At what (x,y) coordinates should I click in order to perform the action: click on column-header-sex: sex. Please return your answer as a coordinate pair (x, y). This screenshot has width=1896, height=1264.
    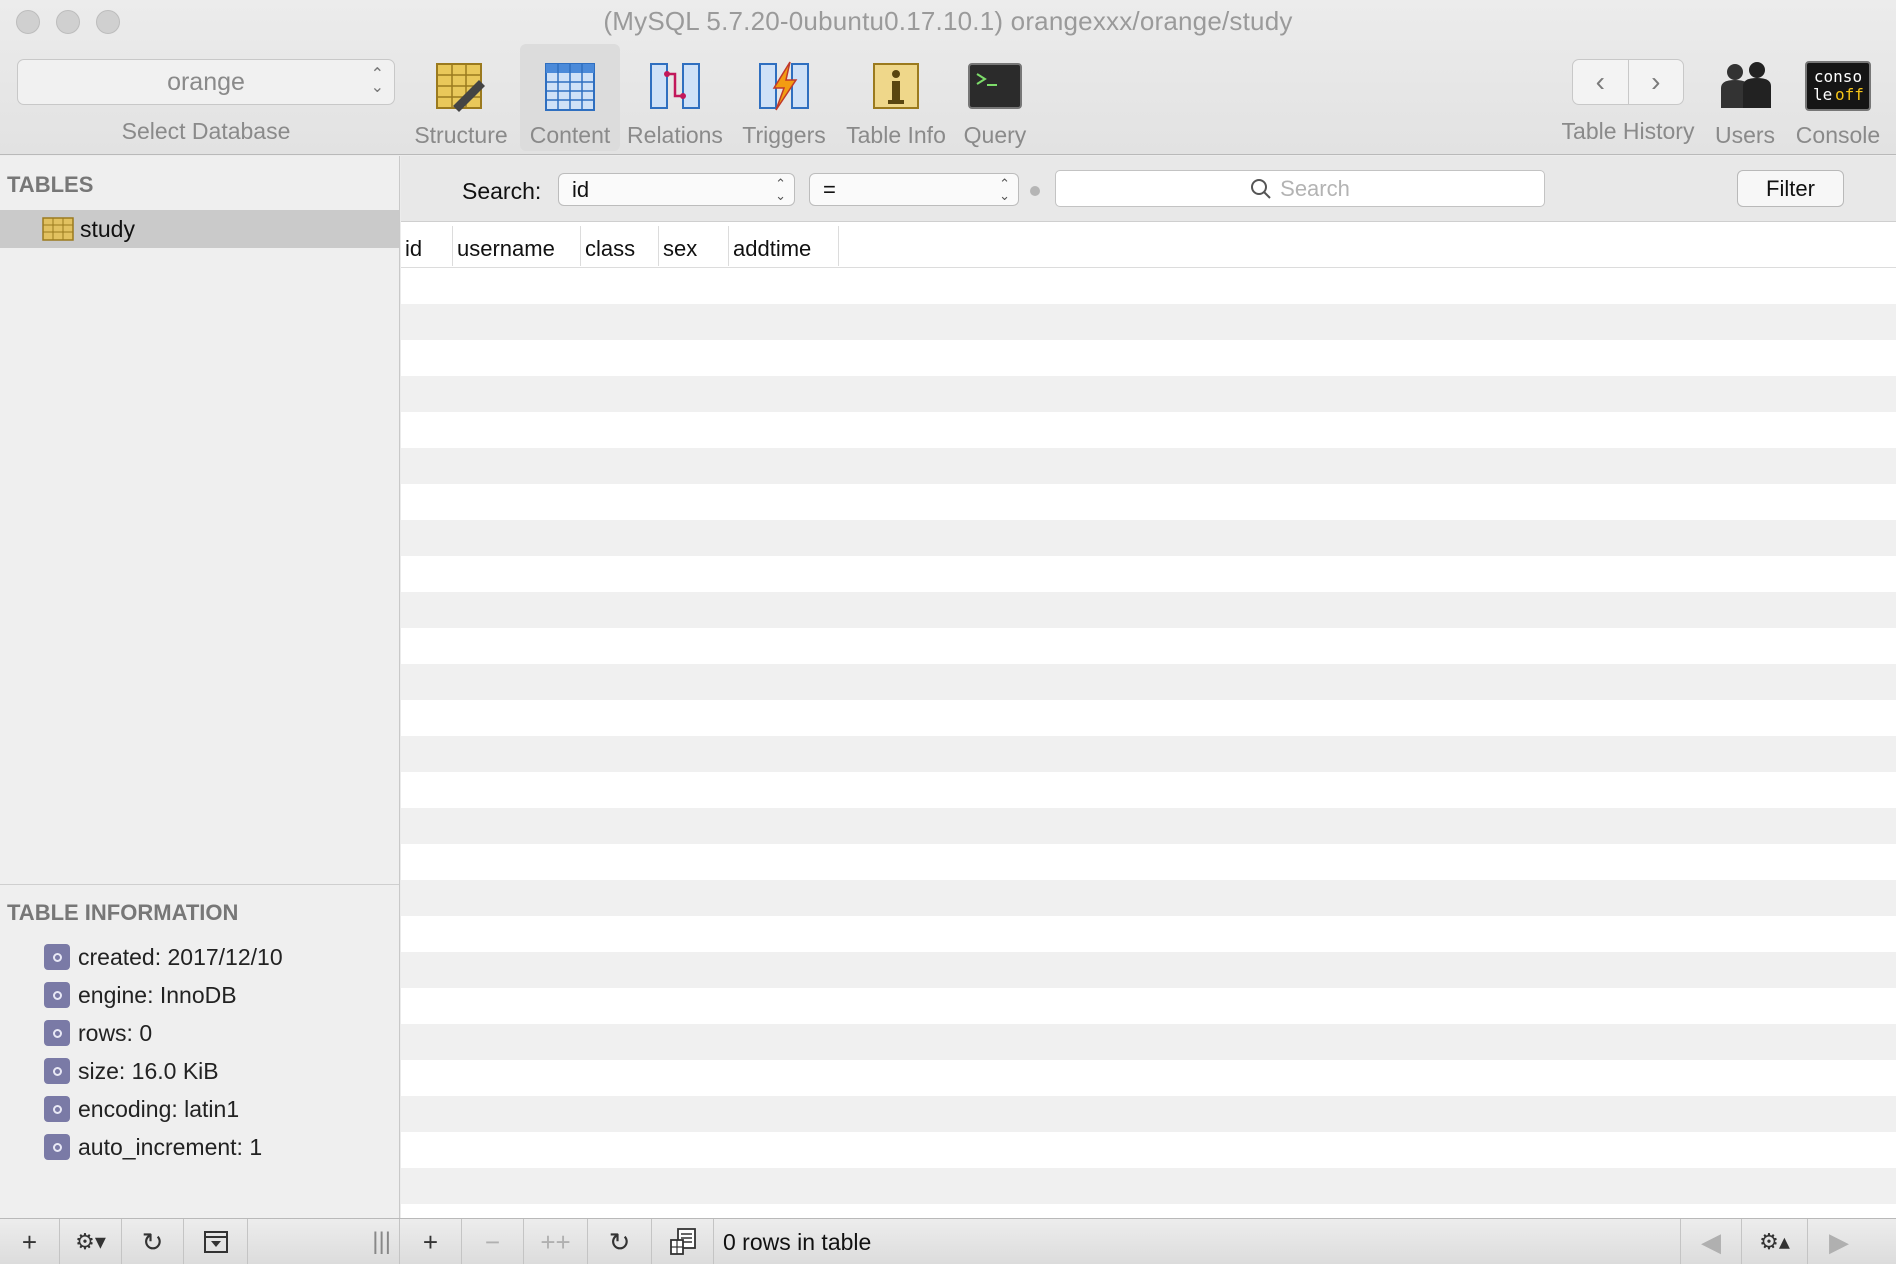
    Looking at the image, I should click on (694, 246).